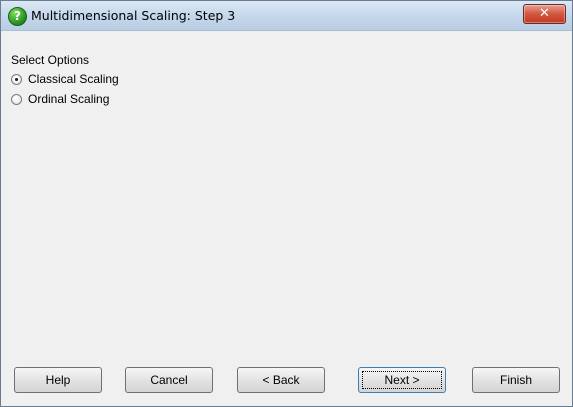  Describe the element at coordinates (73, 79) in the screenshot. I see `classical-scaling-label: Classical Scaling` at that location.